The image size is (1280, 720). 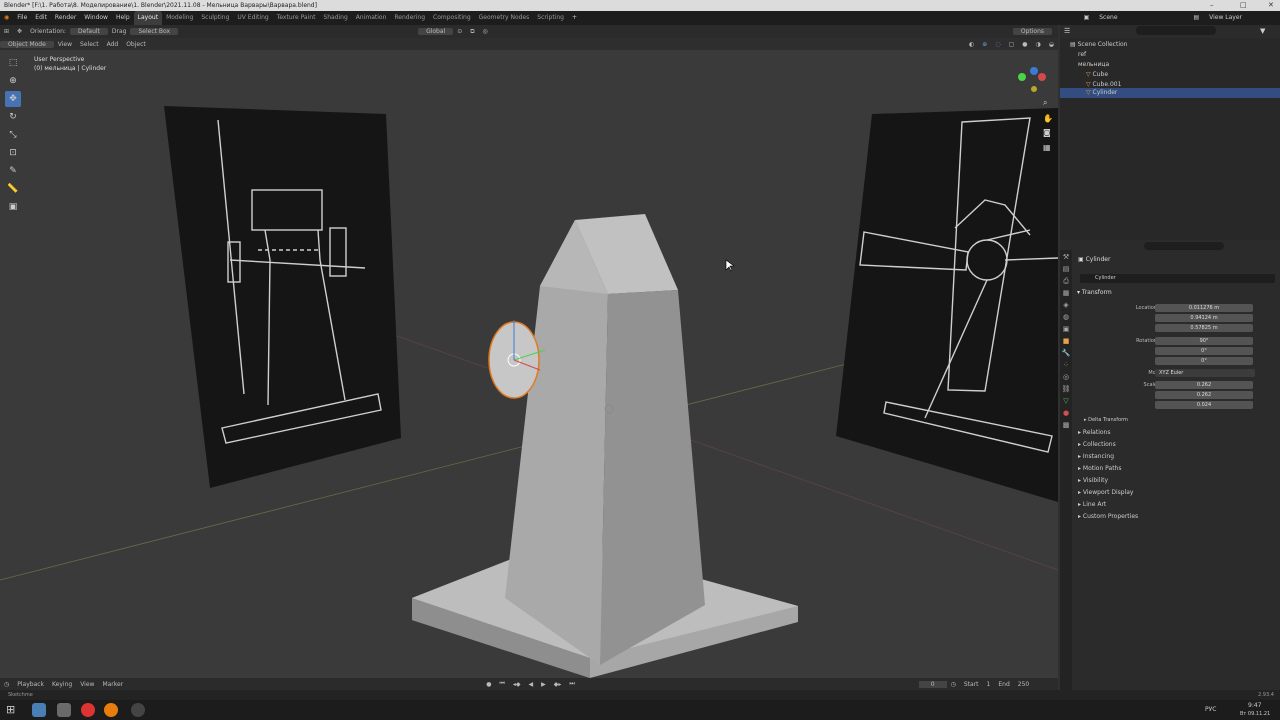 I want to click on preview-range-icon: ◷, so click(x=953, y=684).